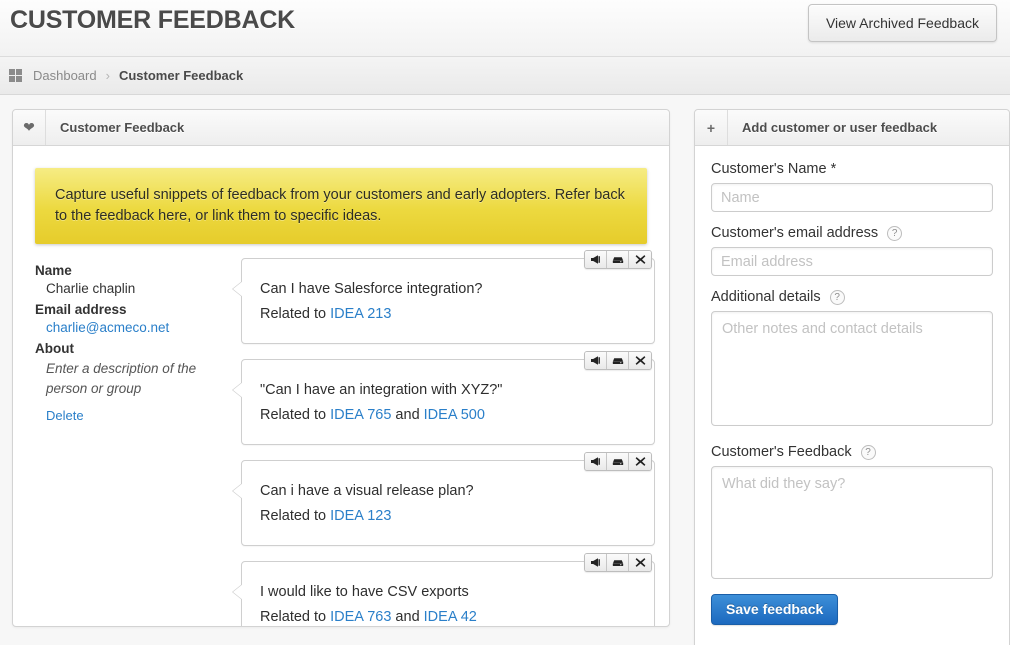  I want to click on person-name-value: Charlie chaplin, so click(91, 288).